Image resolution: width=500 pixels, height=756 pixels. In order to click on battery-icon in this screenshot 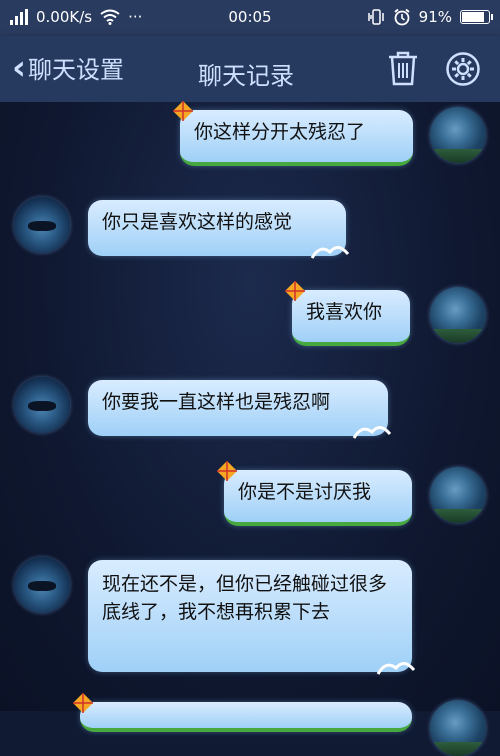, I will do `click(476, 17)`.